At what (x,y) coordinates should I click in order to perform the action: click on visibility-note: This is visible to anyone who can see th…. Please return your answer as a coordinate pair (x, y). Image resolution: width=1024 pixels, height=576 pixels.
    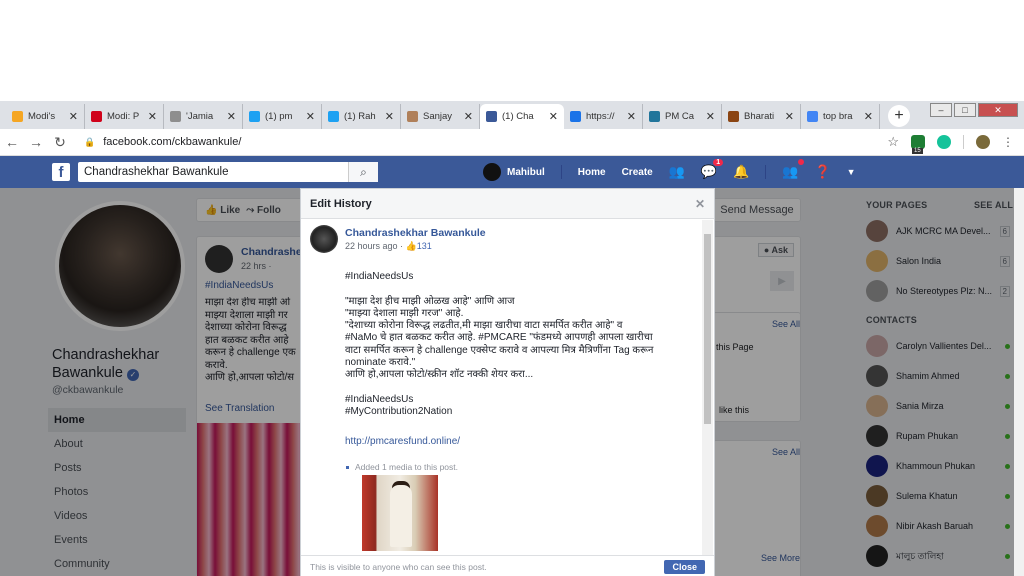
    Looking at the image, I should click on (398, 566).